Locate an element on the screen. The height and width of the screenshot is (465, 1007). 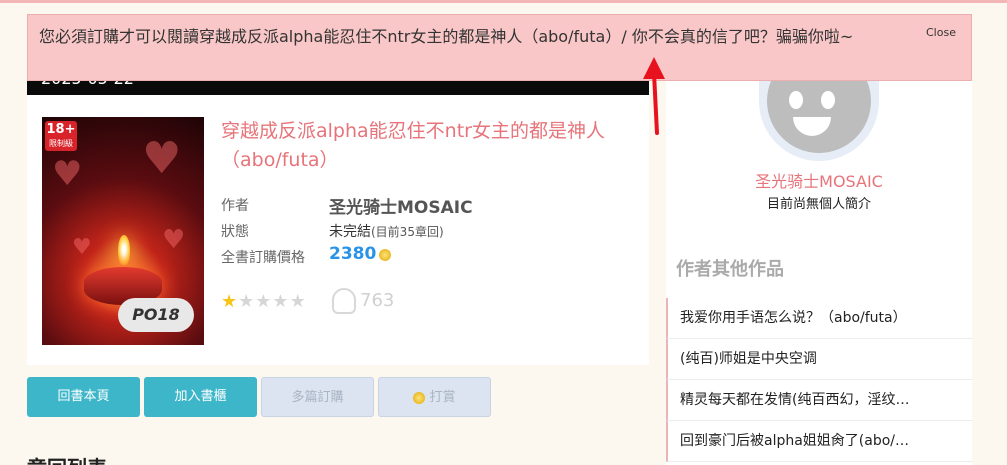
star-rating: ★★★★★ is located at coordinates (264, 301).